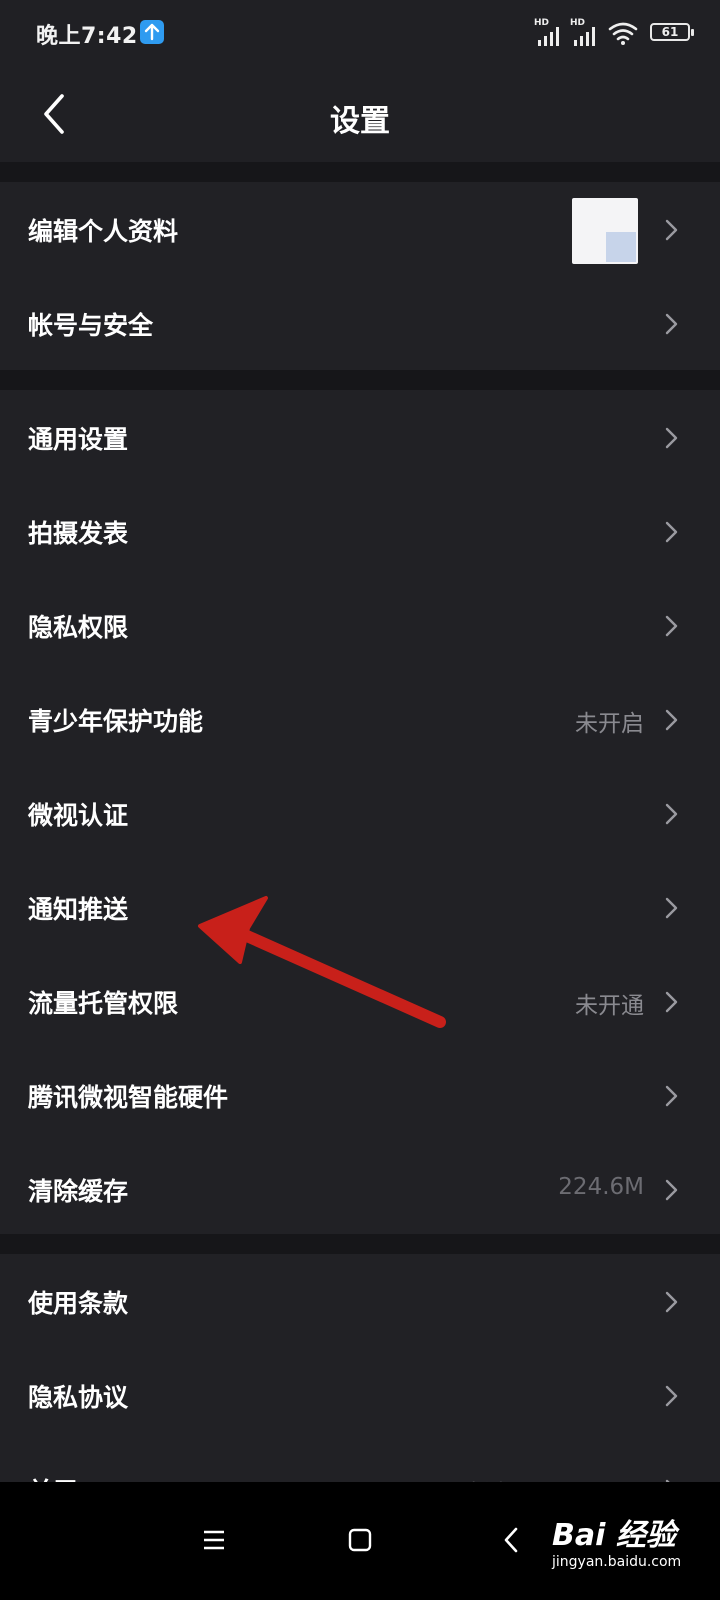  Describe the element at coordinates (605, 231) in the screenshot. I see `avatar` at that location.